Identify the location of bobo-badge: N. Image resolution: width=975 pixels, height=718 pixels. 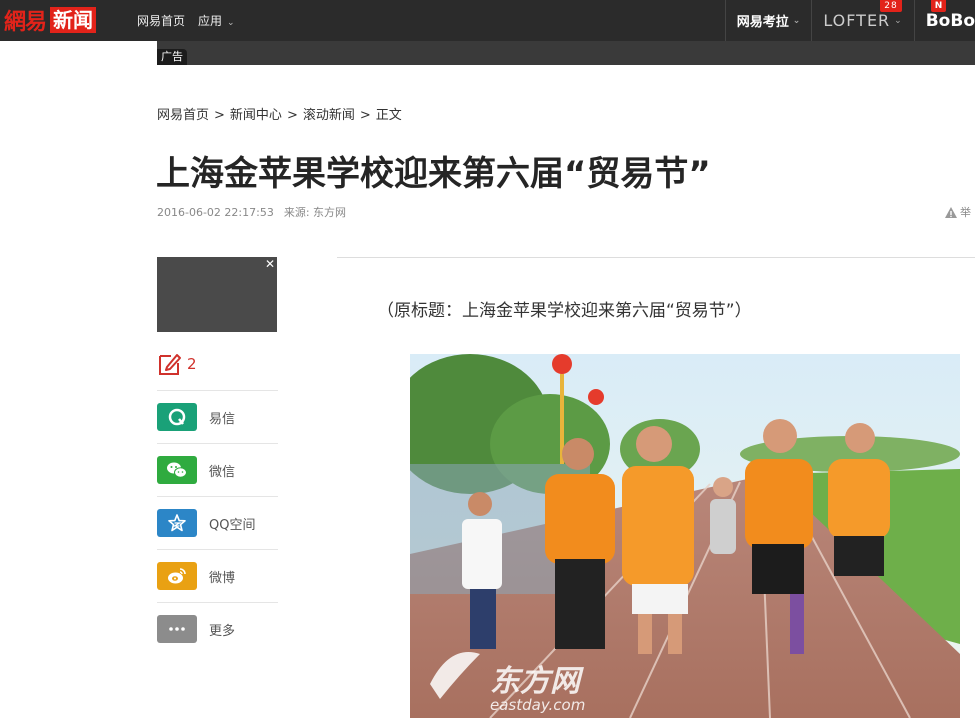
(938, 6).